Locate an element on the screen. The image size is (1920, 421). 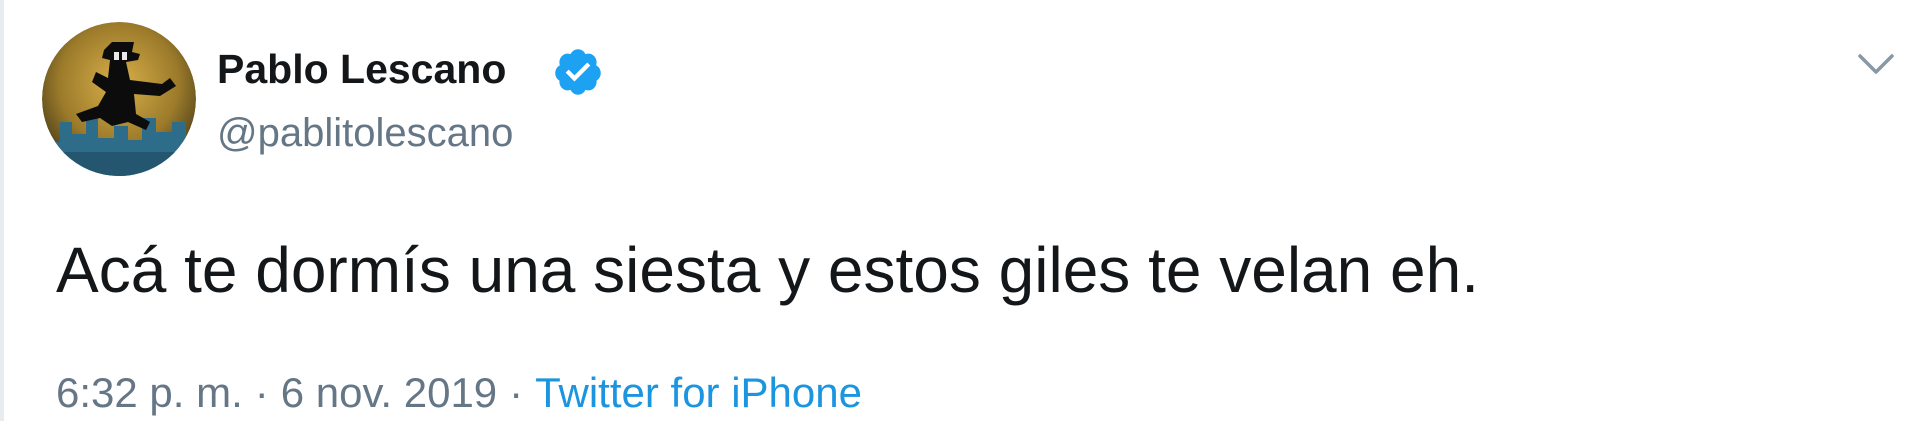
tweet-date: 6 nov. 2019 is located at coordinates (389, 392).